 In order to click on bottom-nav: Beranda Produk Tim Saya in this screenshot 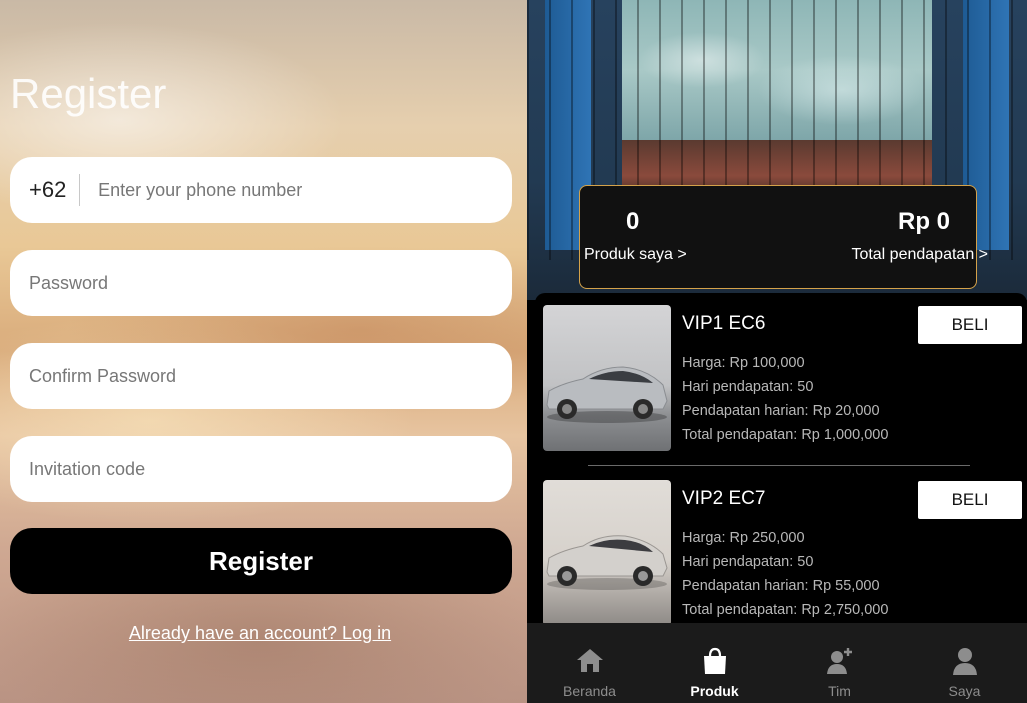, I will do `click(777, 663)`.